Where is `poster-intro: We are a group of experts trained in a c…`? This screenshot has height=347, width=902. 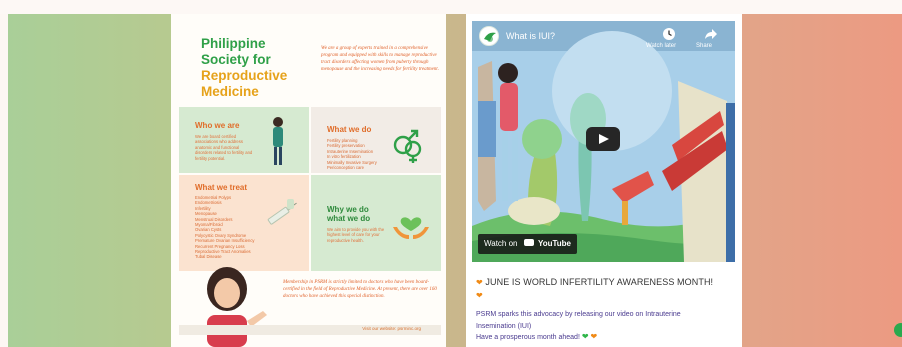
poster-intro: We are a group of experts trained in a c… is located at coordinates (380, 59).